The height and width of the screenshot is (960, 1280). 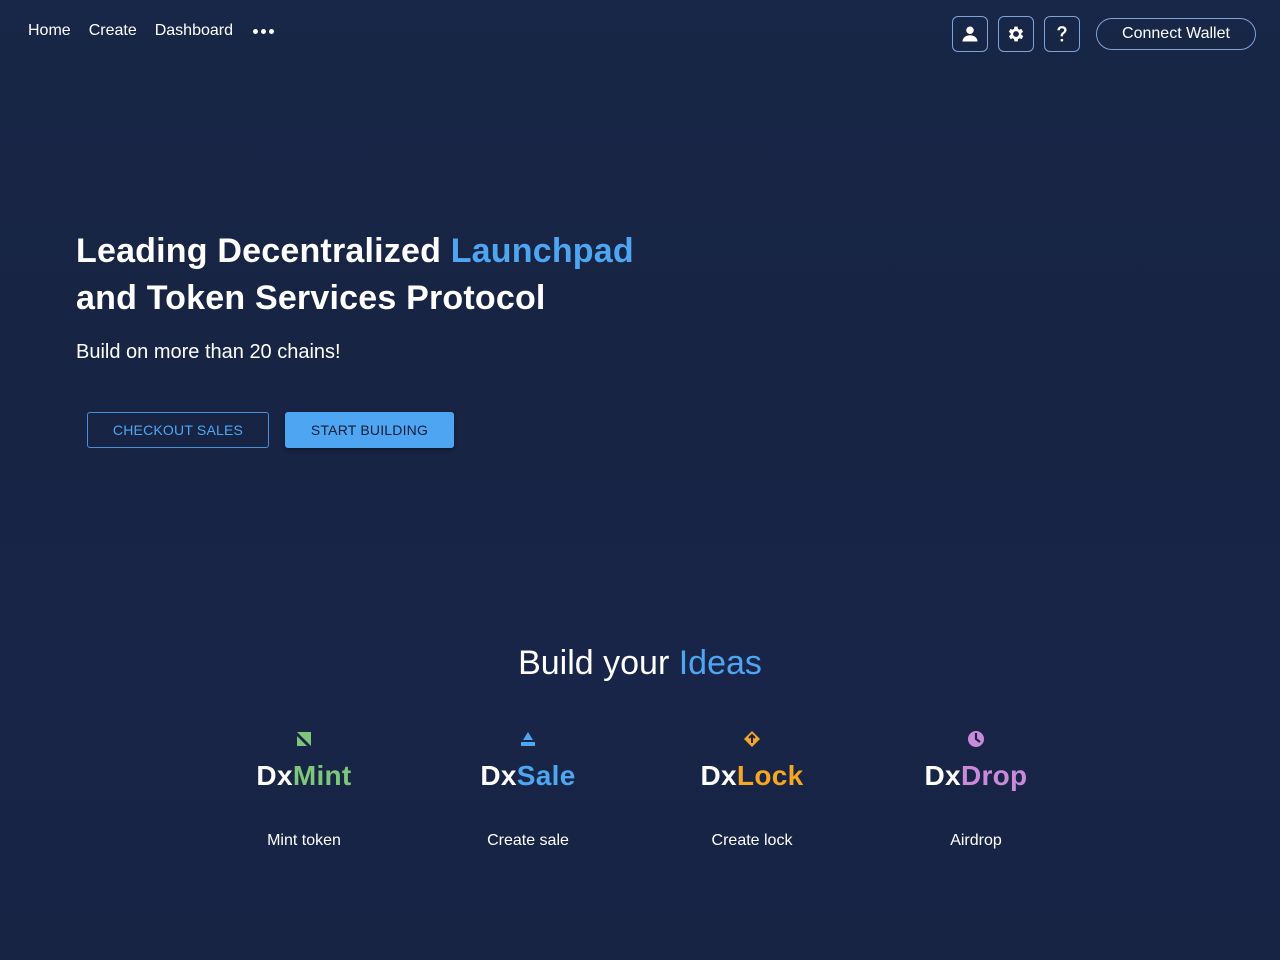 What do you see at coordinates (304, 840) in the screenshot?
I see `product-desc: Mint token` at bounding box center [304, 840].